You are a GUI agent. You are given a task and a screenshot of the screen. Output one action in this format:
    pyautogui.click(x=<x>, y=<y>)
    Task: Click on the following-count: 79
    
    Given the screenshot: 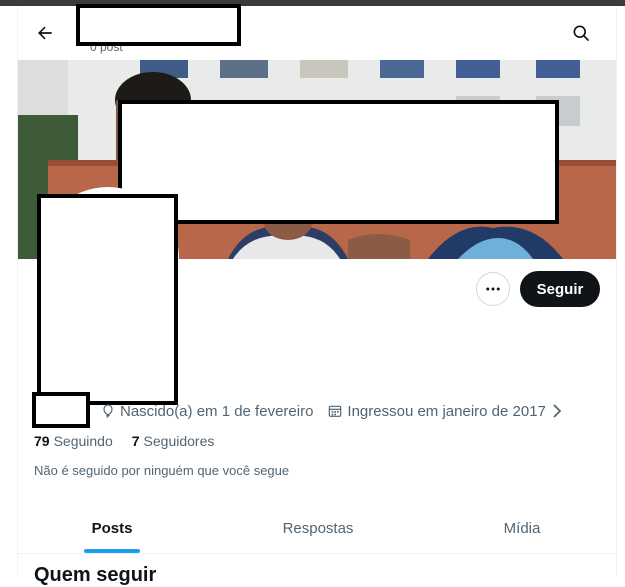 What is the action you would take?
    pyautogui.click(x=42, y=441)
    